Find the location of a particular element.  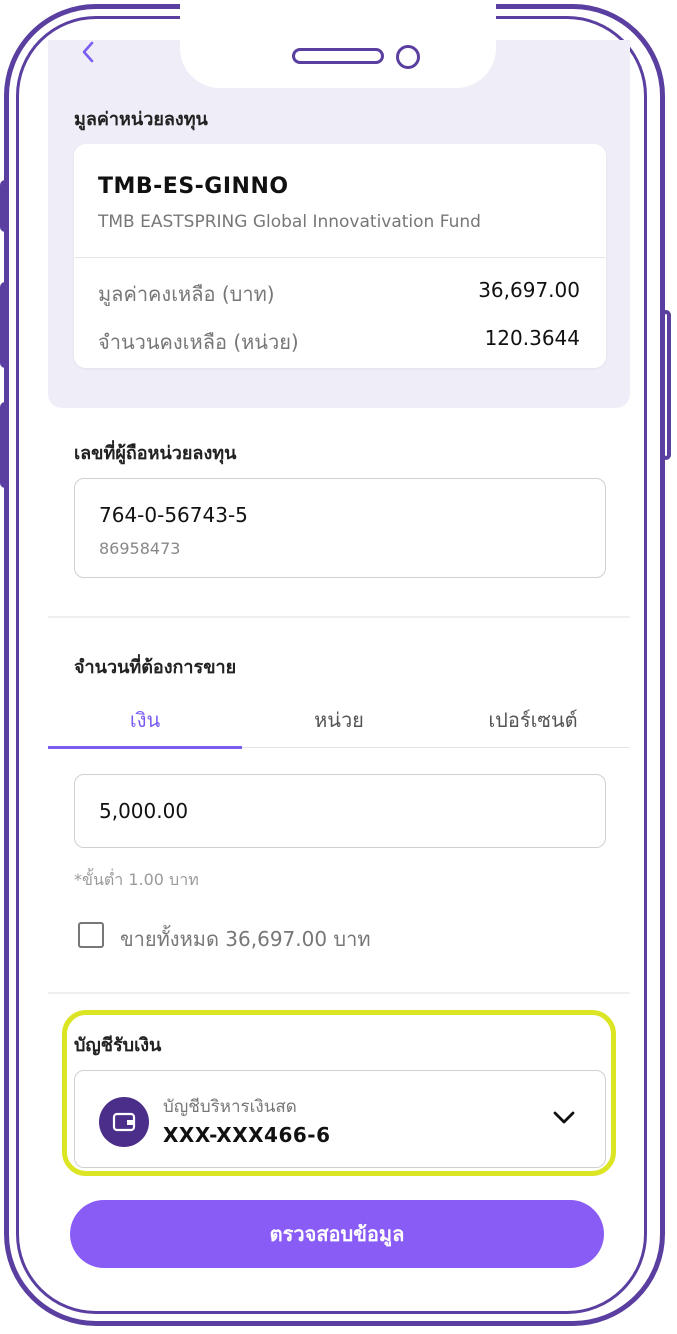

tab-units: หน่วย is located at coordinates (339, 722).